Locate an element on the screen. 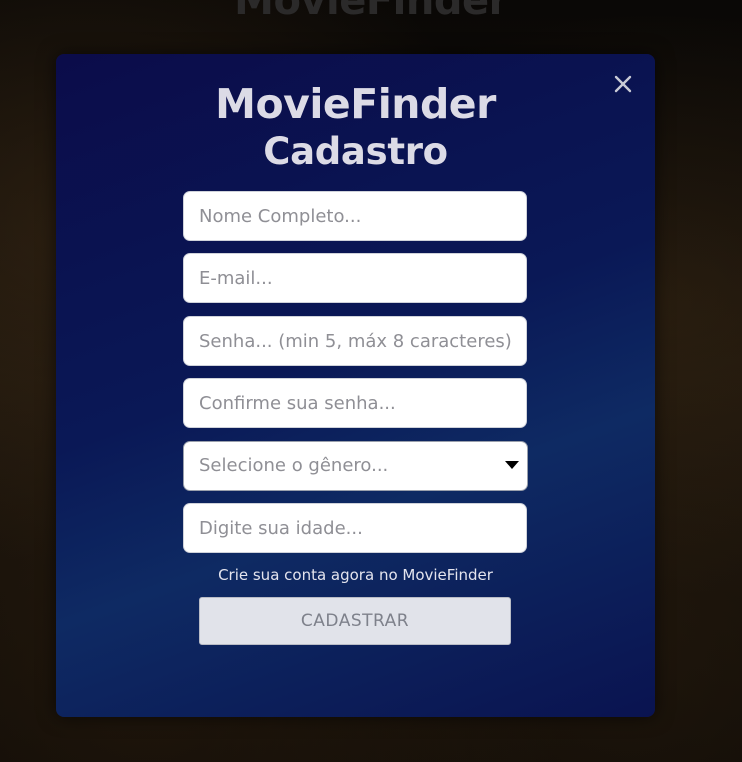 The height and width of the screenshot is (762, 742). signup-tagline: Crie sua conta agora no MovieFinder is located at coordinates (355, 575).